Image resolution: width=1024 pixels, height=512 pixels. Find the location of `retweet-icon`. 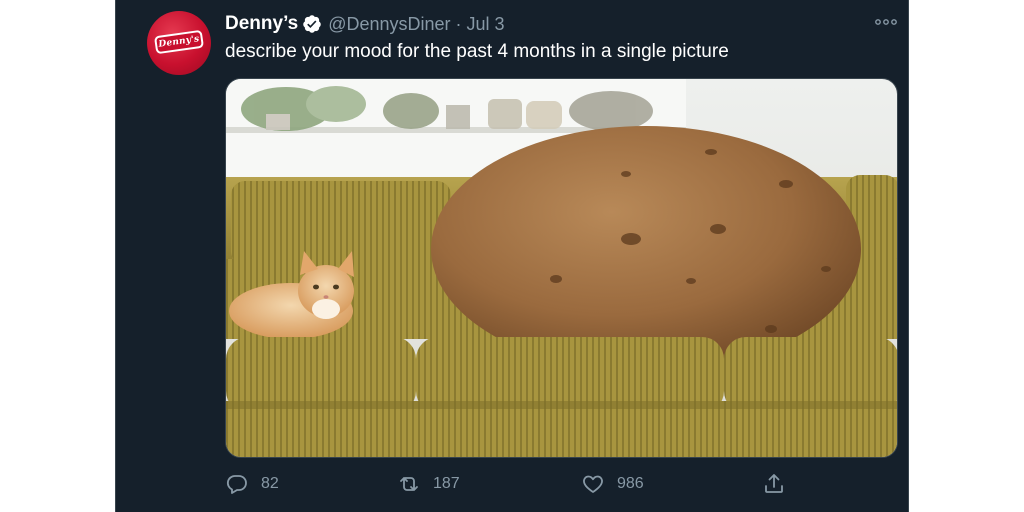

retweet-icon is located at coordinates (409, 484).